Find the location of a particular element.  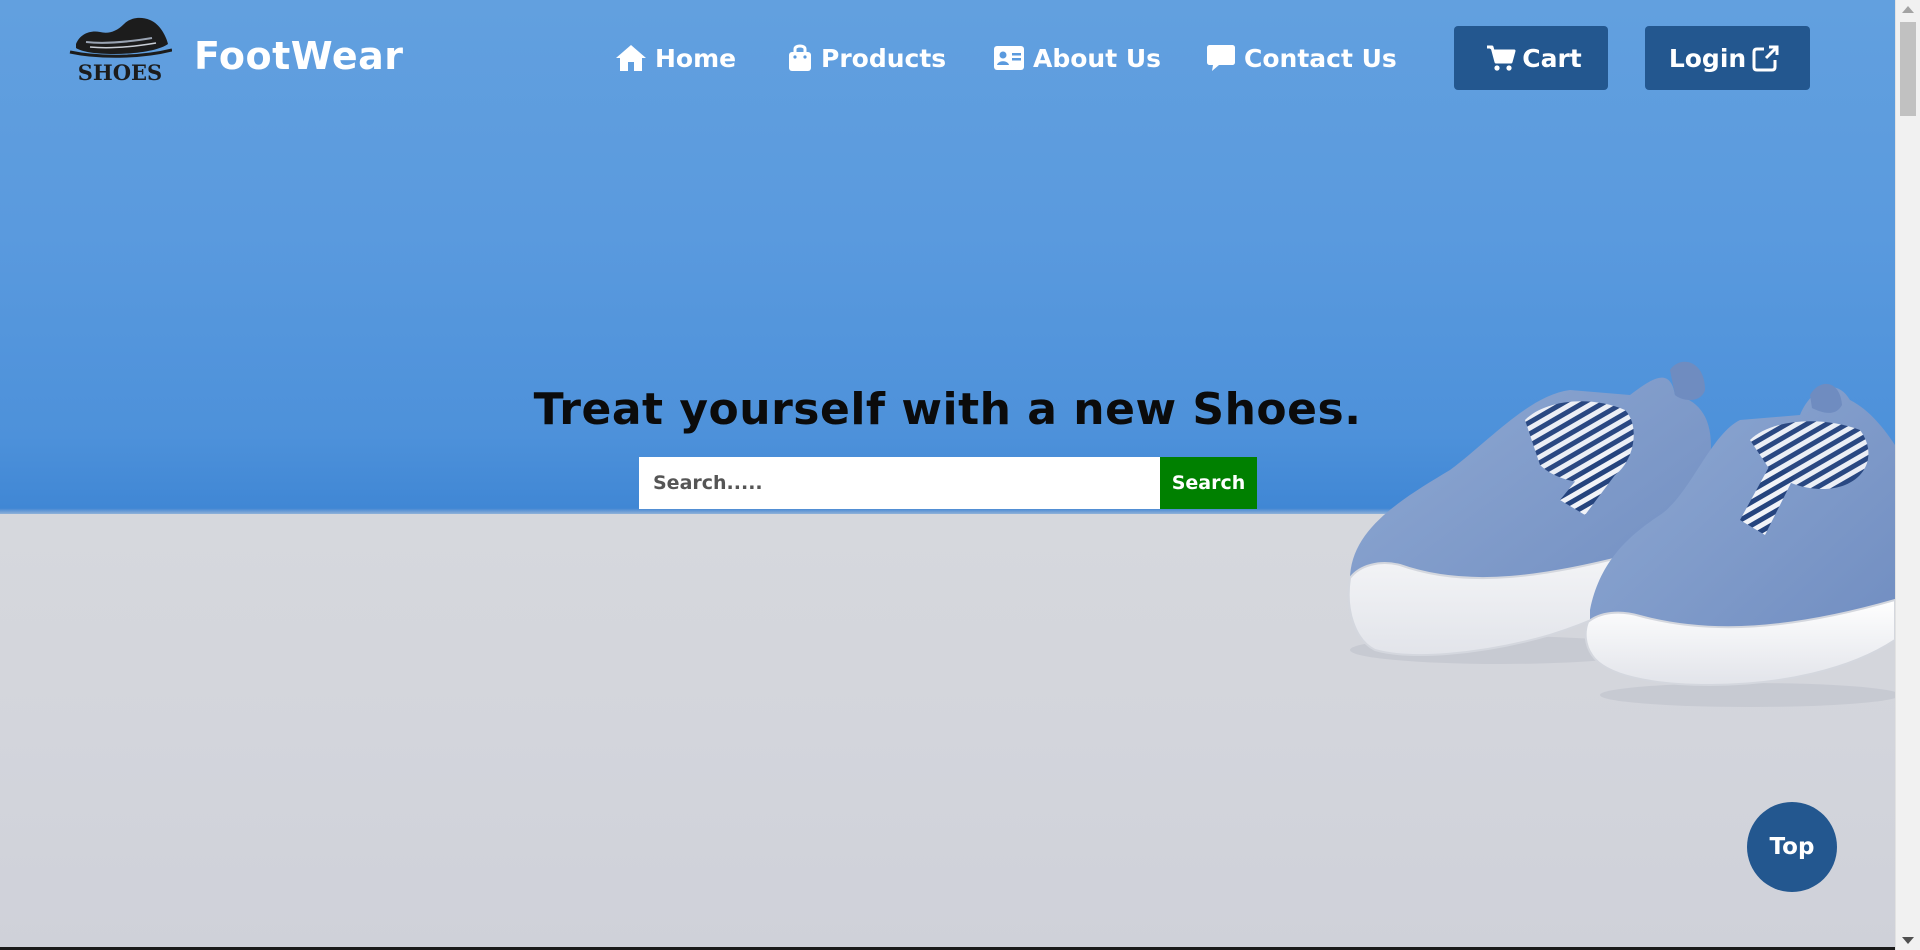

svg-text: SHOES is located at coordinates (120, 72).